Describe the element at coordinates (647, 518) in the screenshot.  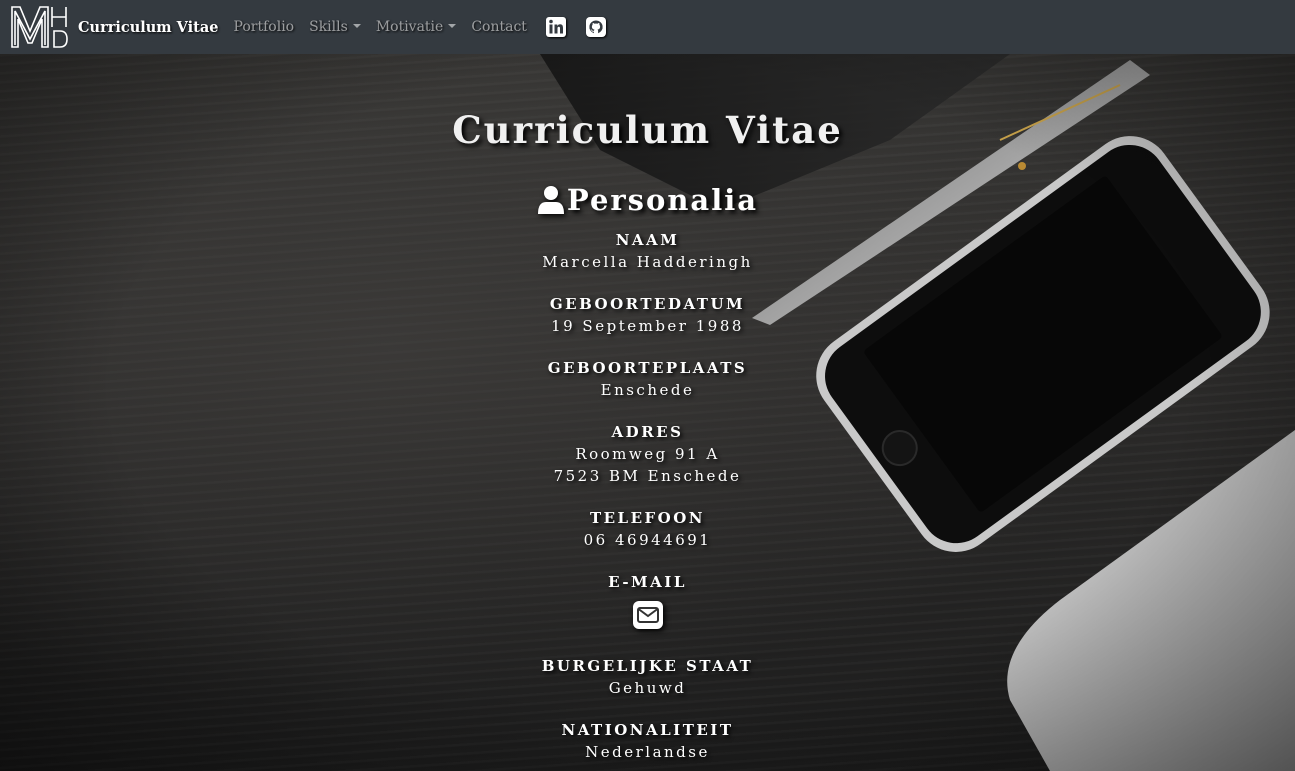
I see `field-label: TELEFOON` at that location.